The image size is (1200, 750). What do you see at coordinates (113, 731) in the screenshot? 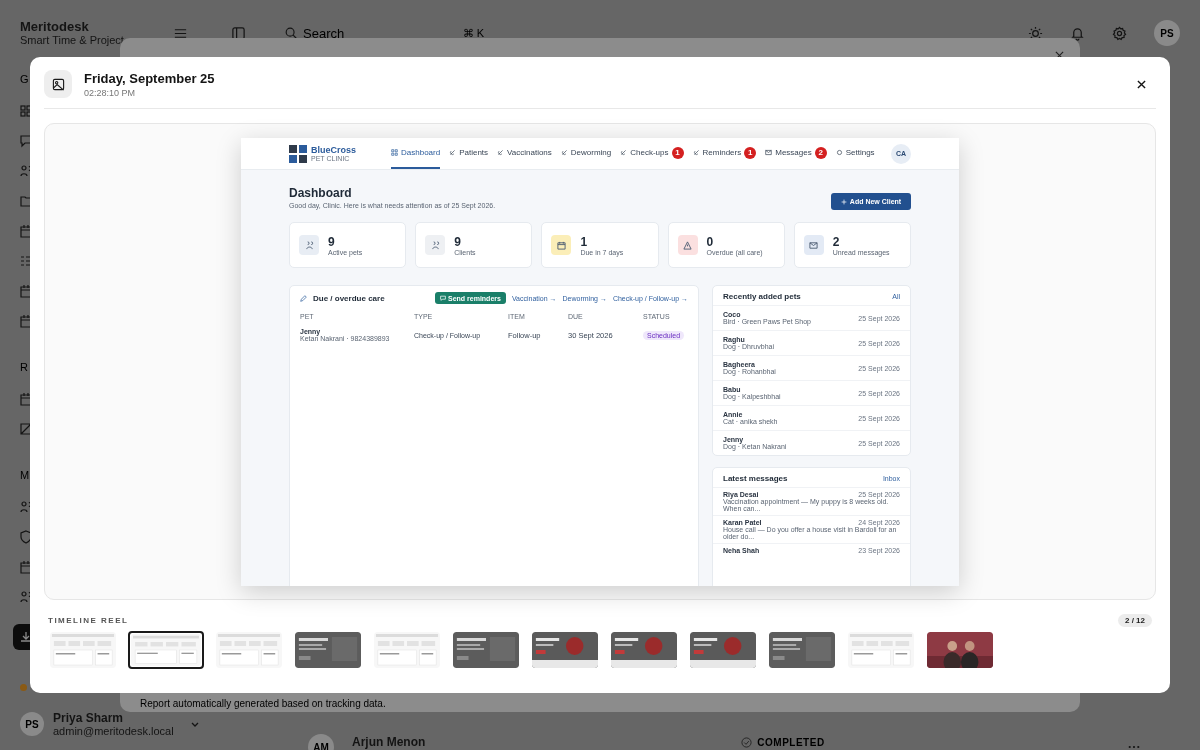
I see `user-email: admin@meritodesk.local` at bounding box center [113, 731].